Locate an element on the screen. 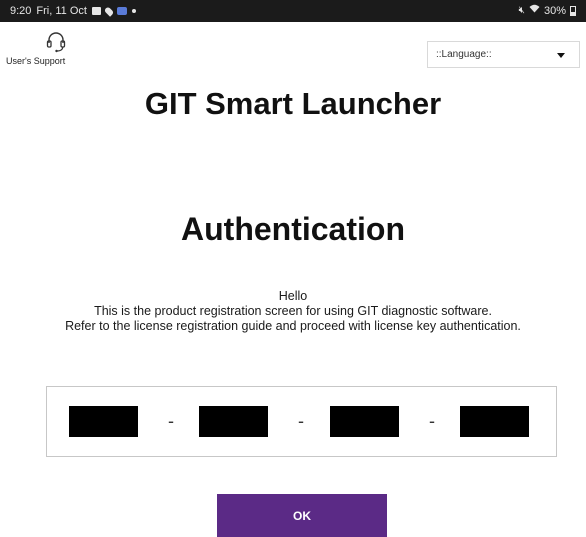 The height and width of the screenshot is (537, 586). app-title: GIT Smart Launcher is located at coordinates (293, 103).